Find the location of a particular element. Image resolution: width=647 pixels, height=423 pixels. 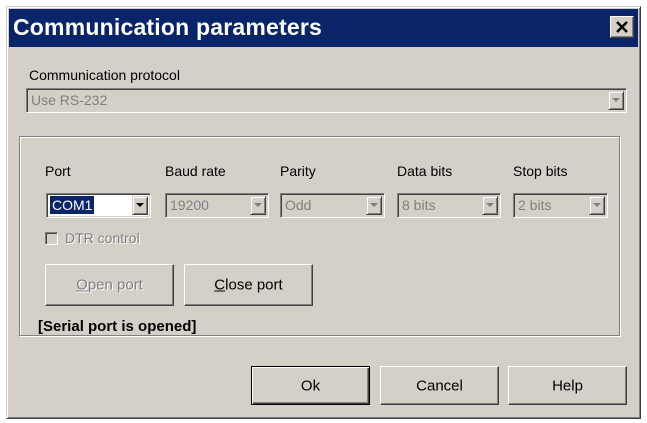

port-label: Port is located at coordinates (58, 171).